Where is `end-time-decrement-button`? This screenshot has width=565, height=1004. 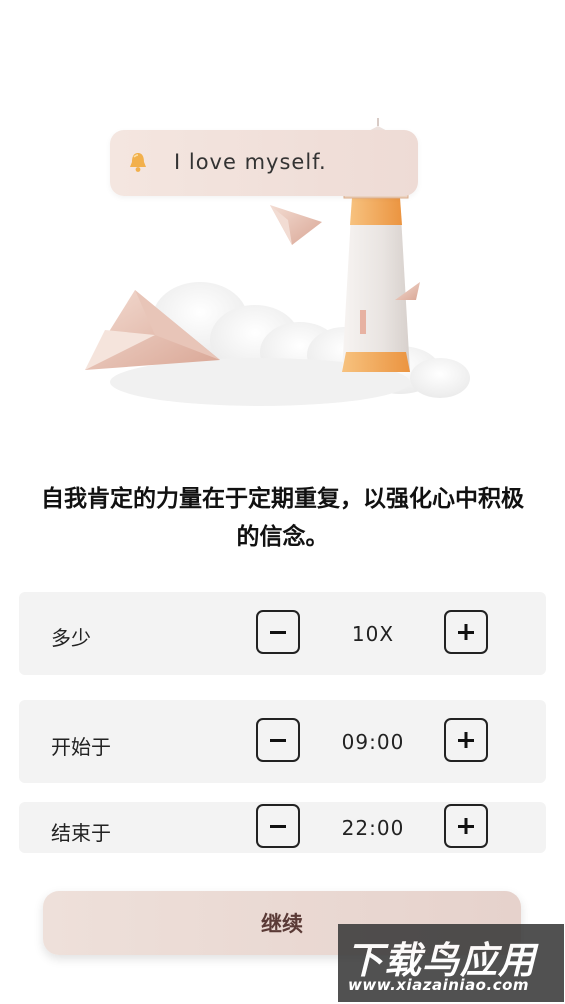 end-time-decrement-button is located at coordinates (278, 826).